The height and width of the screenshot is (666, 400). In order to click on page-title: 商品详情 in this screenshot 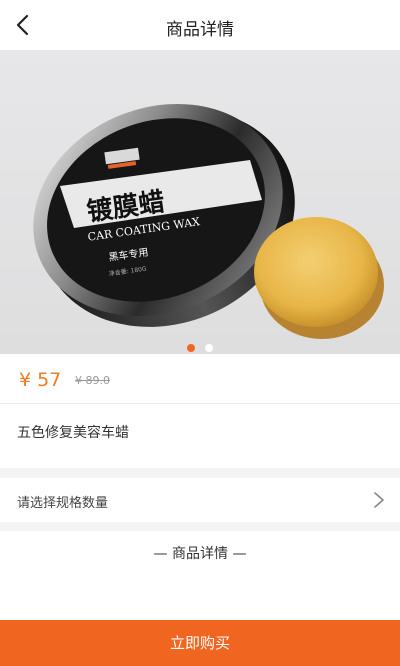, I will do `click(200, 30)`.